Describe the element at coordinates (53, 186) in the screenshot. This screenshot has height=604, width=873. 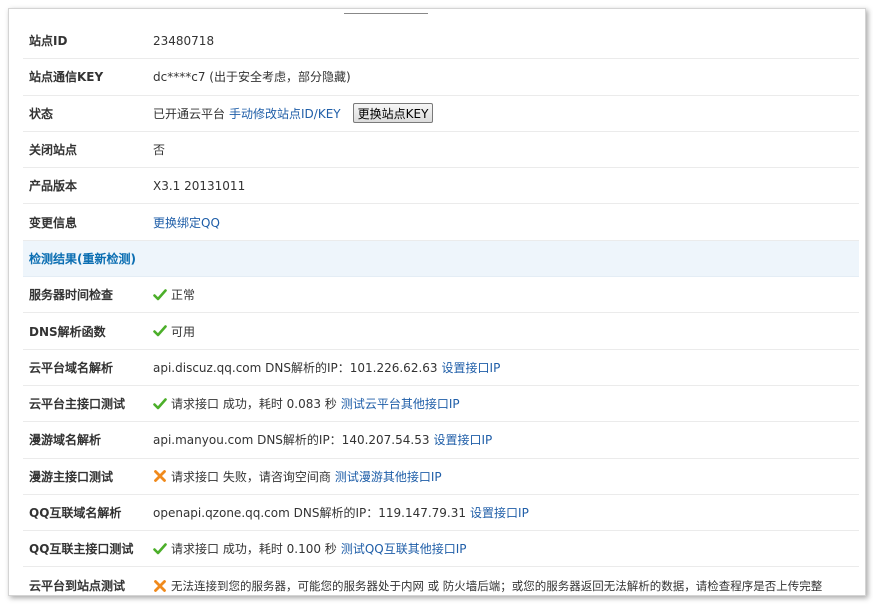
I see `row-label: 产品版本` at that location.